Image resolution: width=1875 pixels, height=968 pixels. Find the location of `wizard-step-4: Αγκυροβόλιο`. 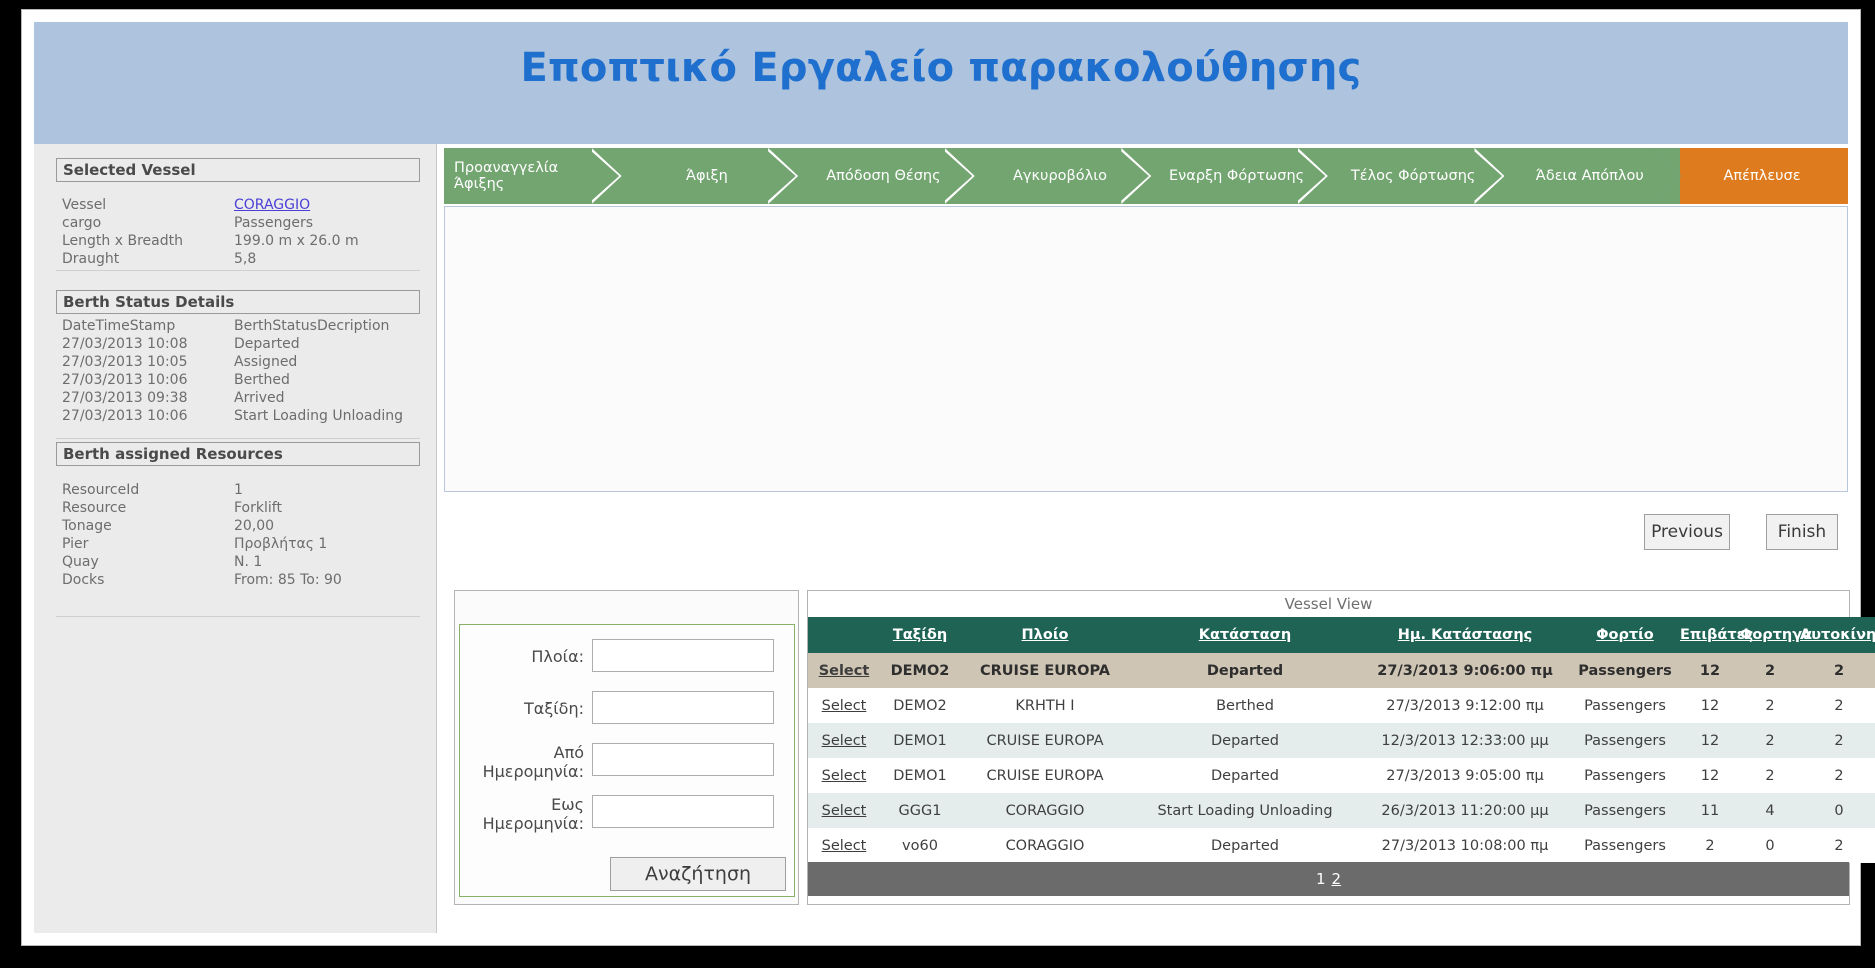

wizard-step-4: Αγκυροβόλιο is located at coordinates (1062, 176).